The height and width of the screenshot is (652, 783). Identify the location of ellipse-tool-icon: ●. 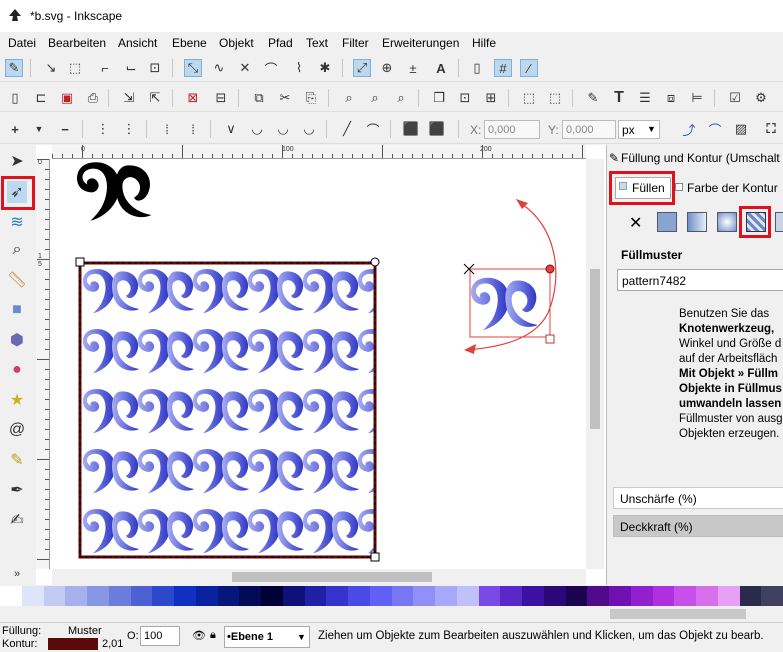
(17, 370).